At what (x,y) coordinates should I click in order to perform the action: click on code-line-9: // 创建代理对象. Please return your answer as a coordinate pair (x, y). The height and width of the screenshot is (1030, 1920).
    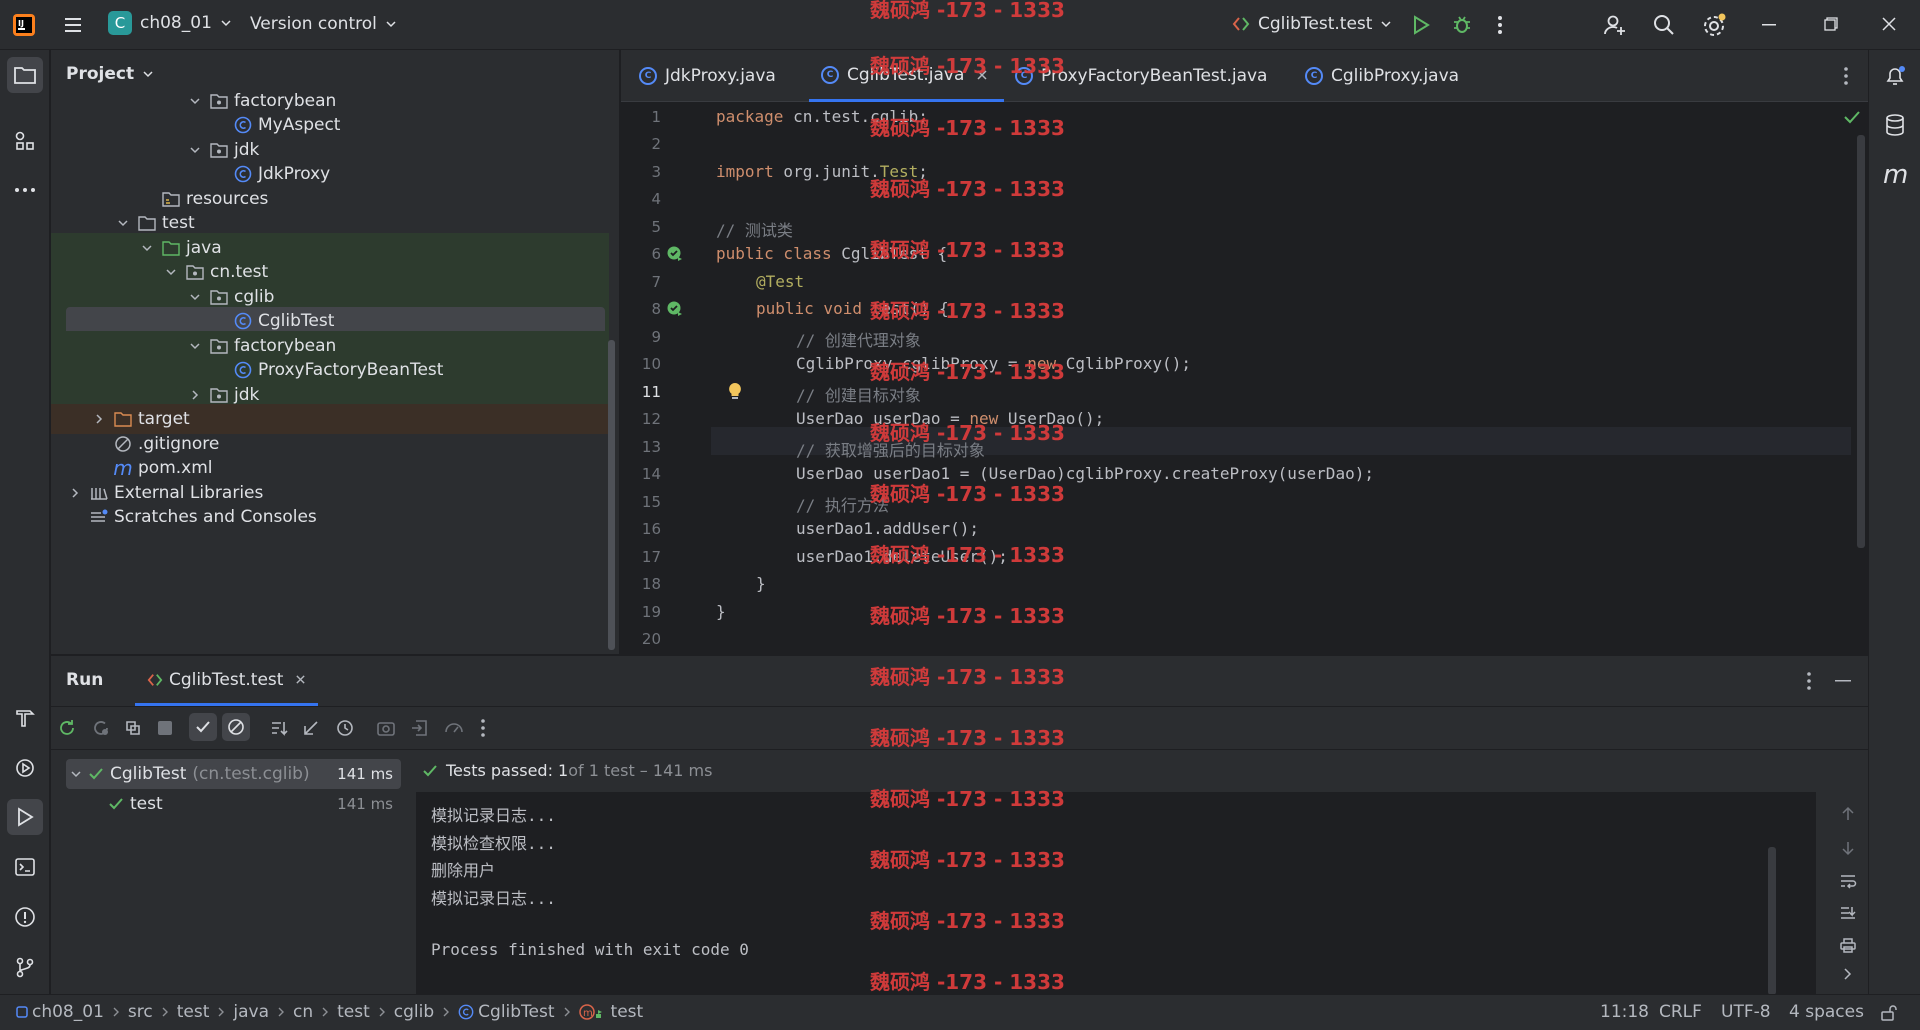
    Looking at the image, I should click on (818, 339).